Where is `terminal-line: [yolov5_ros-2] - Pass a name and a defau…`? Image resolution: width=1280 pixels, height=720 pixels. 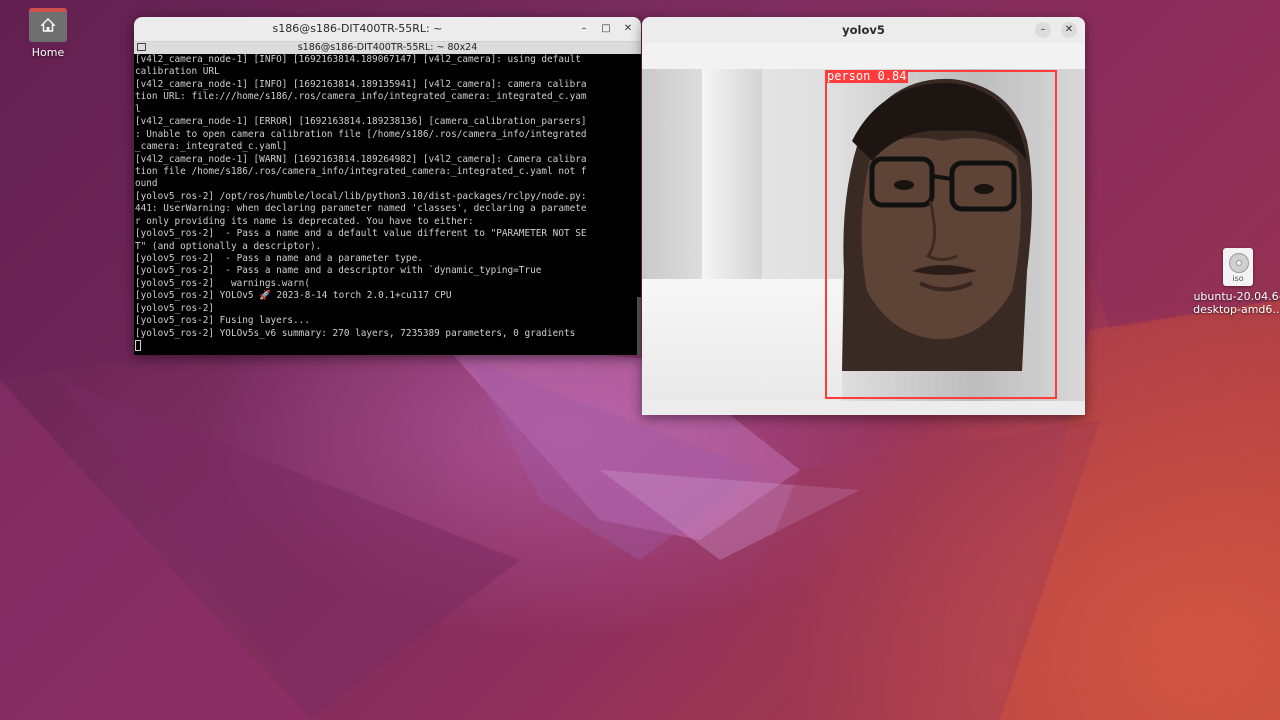
terminal-line: [yolov5_ros-2] - Pass a name and a defau… is located at coordinates (361, 234).